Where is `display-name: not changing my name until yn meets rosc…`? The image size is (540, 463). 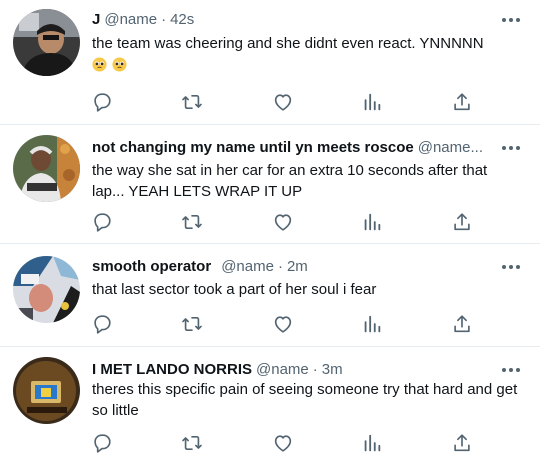
display-name: not changing my name until yn meets rosc… is located at coordinates (253, 147).